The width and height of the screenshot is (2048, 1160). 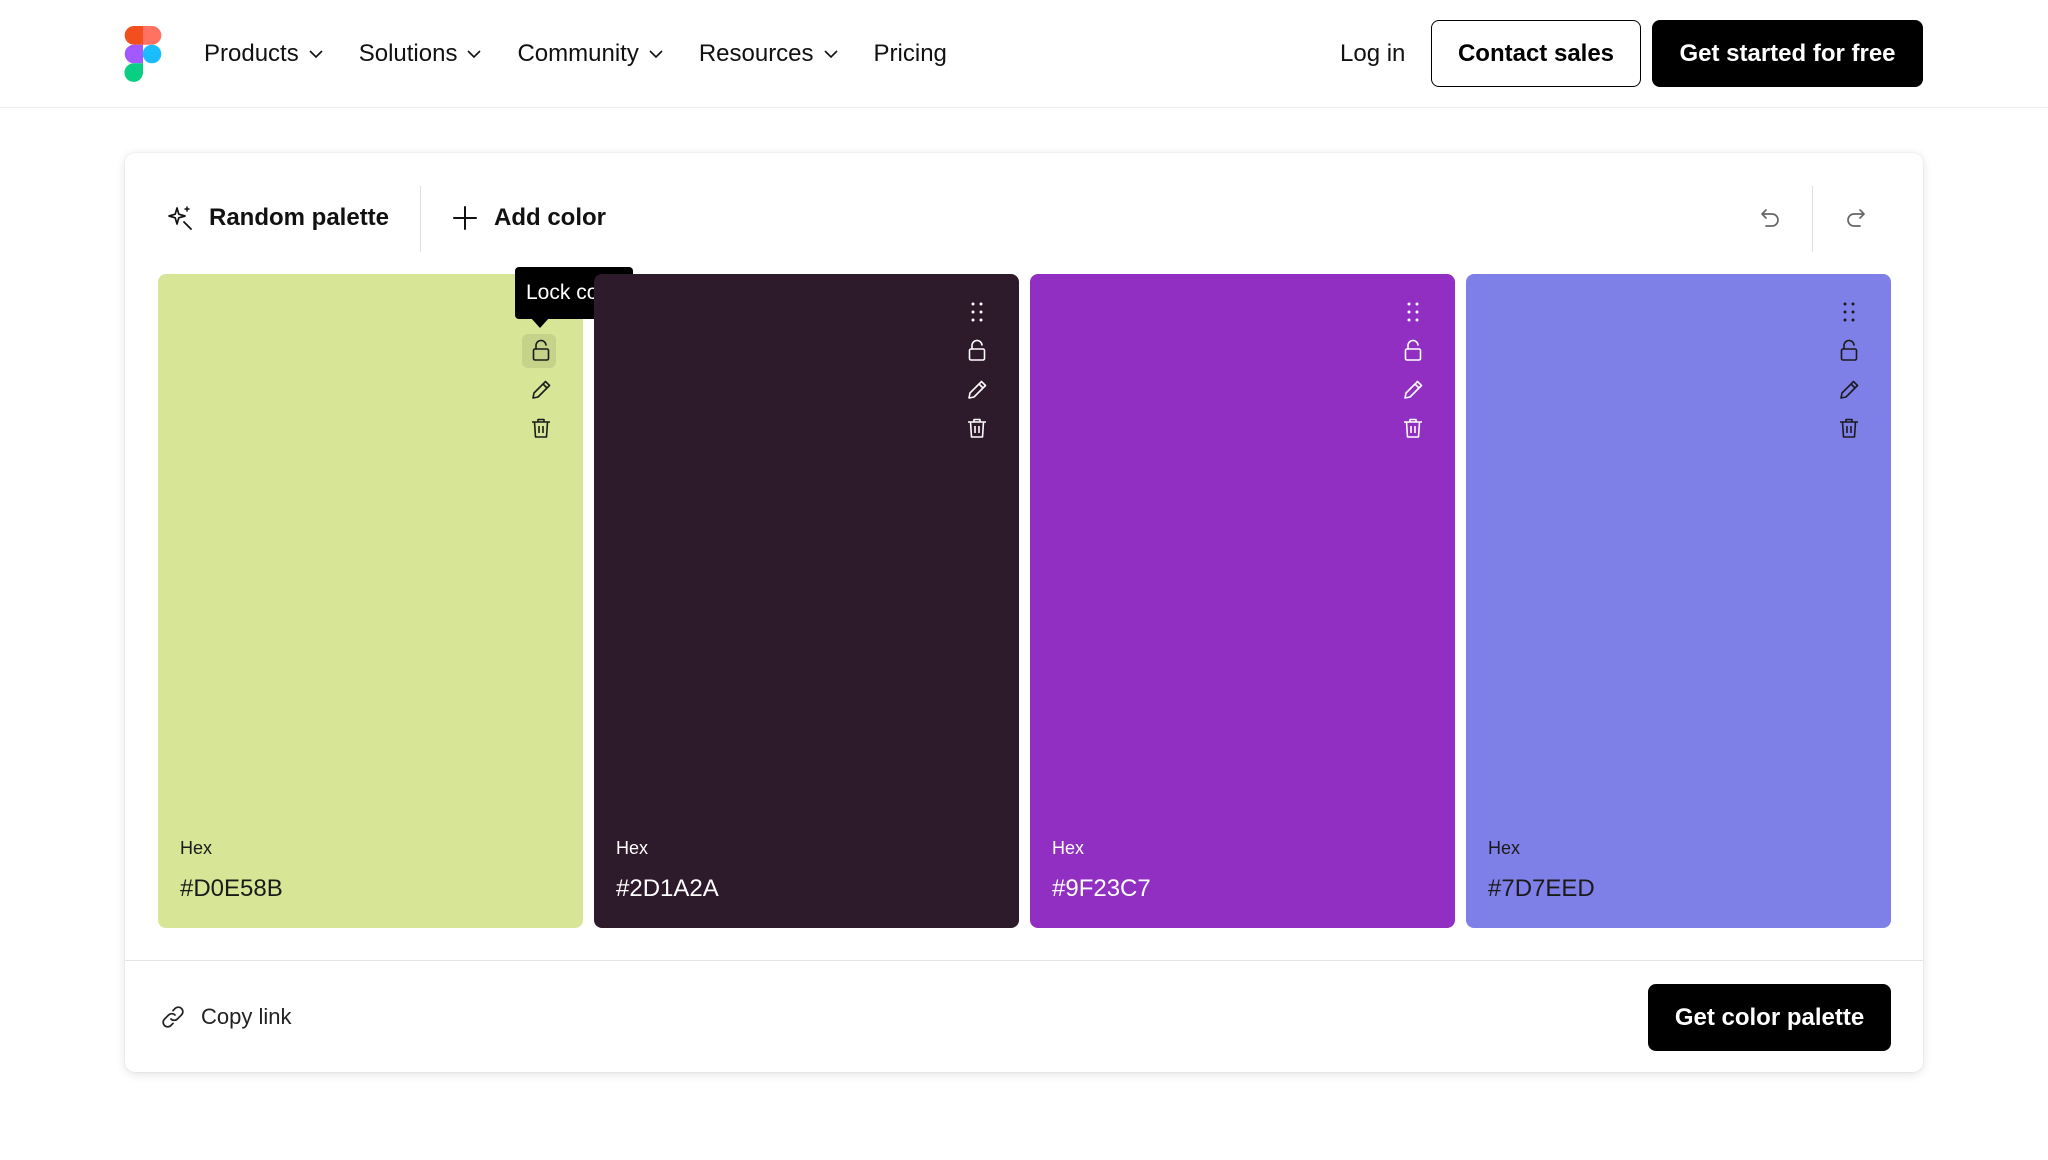 What do you see at coordinates (1101, 889) in the screenshot?
I see `hex-value: #9F23C7` at bounding box center [1101, 889].